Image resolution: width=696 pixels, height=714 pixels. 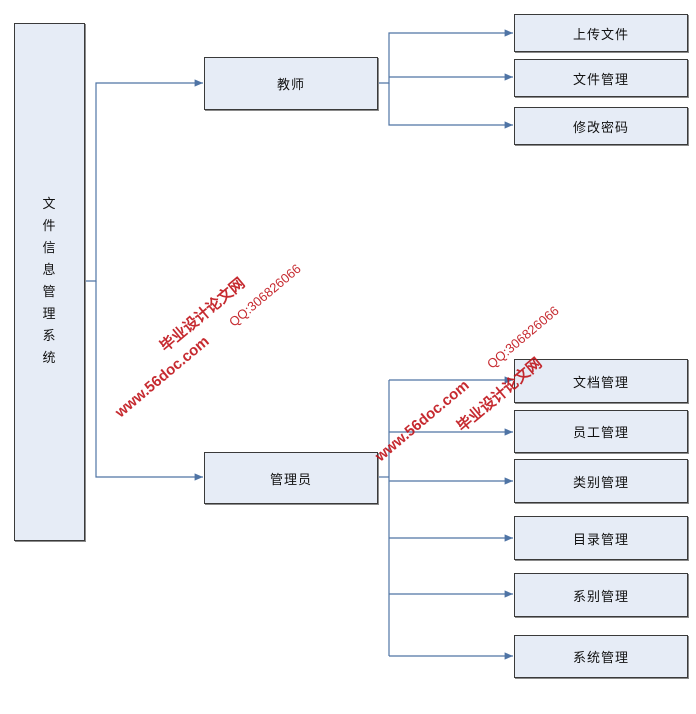 I want to click on root-char: 息, so click(x=49, y=270).